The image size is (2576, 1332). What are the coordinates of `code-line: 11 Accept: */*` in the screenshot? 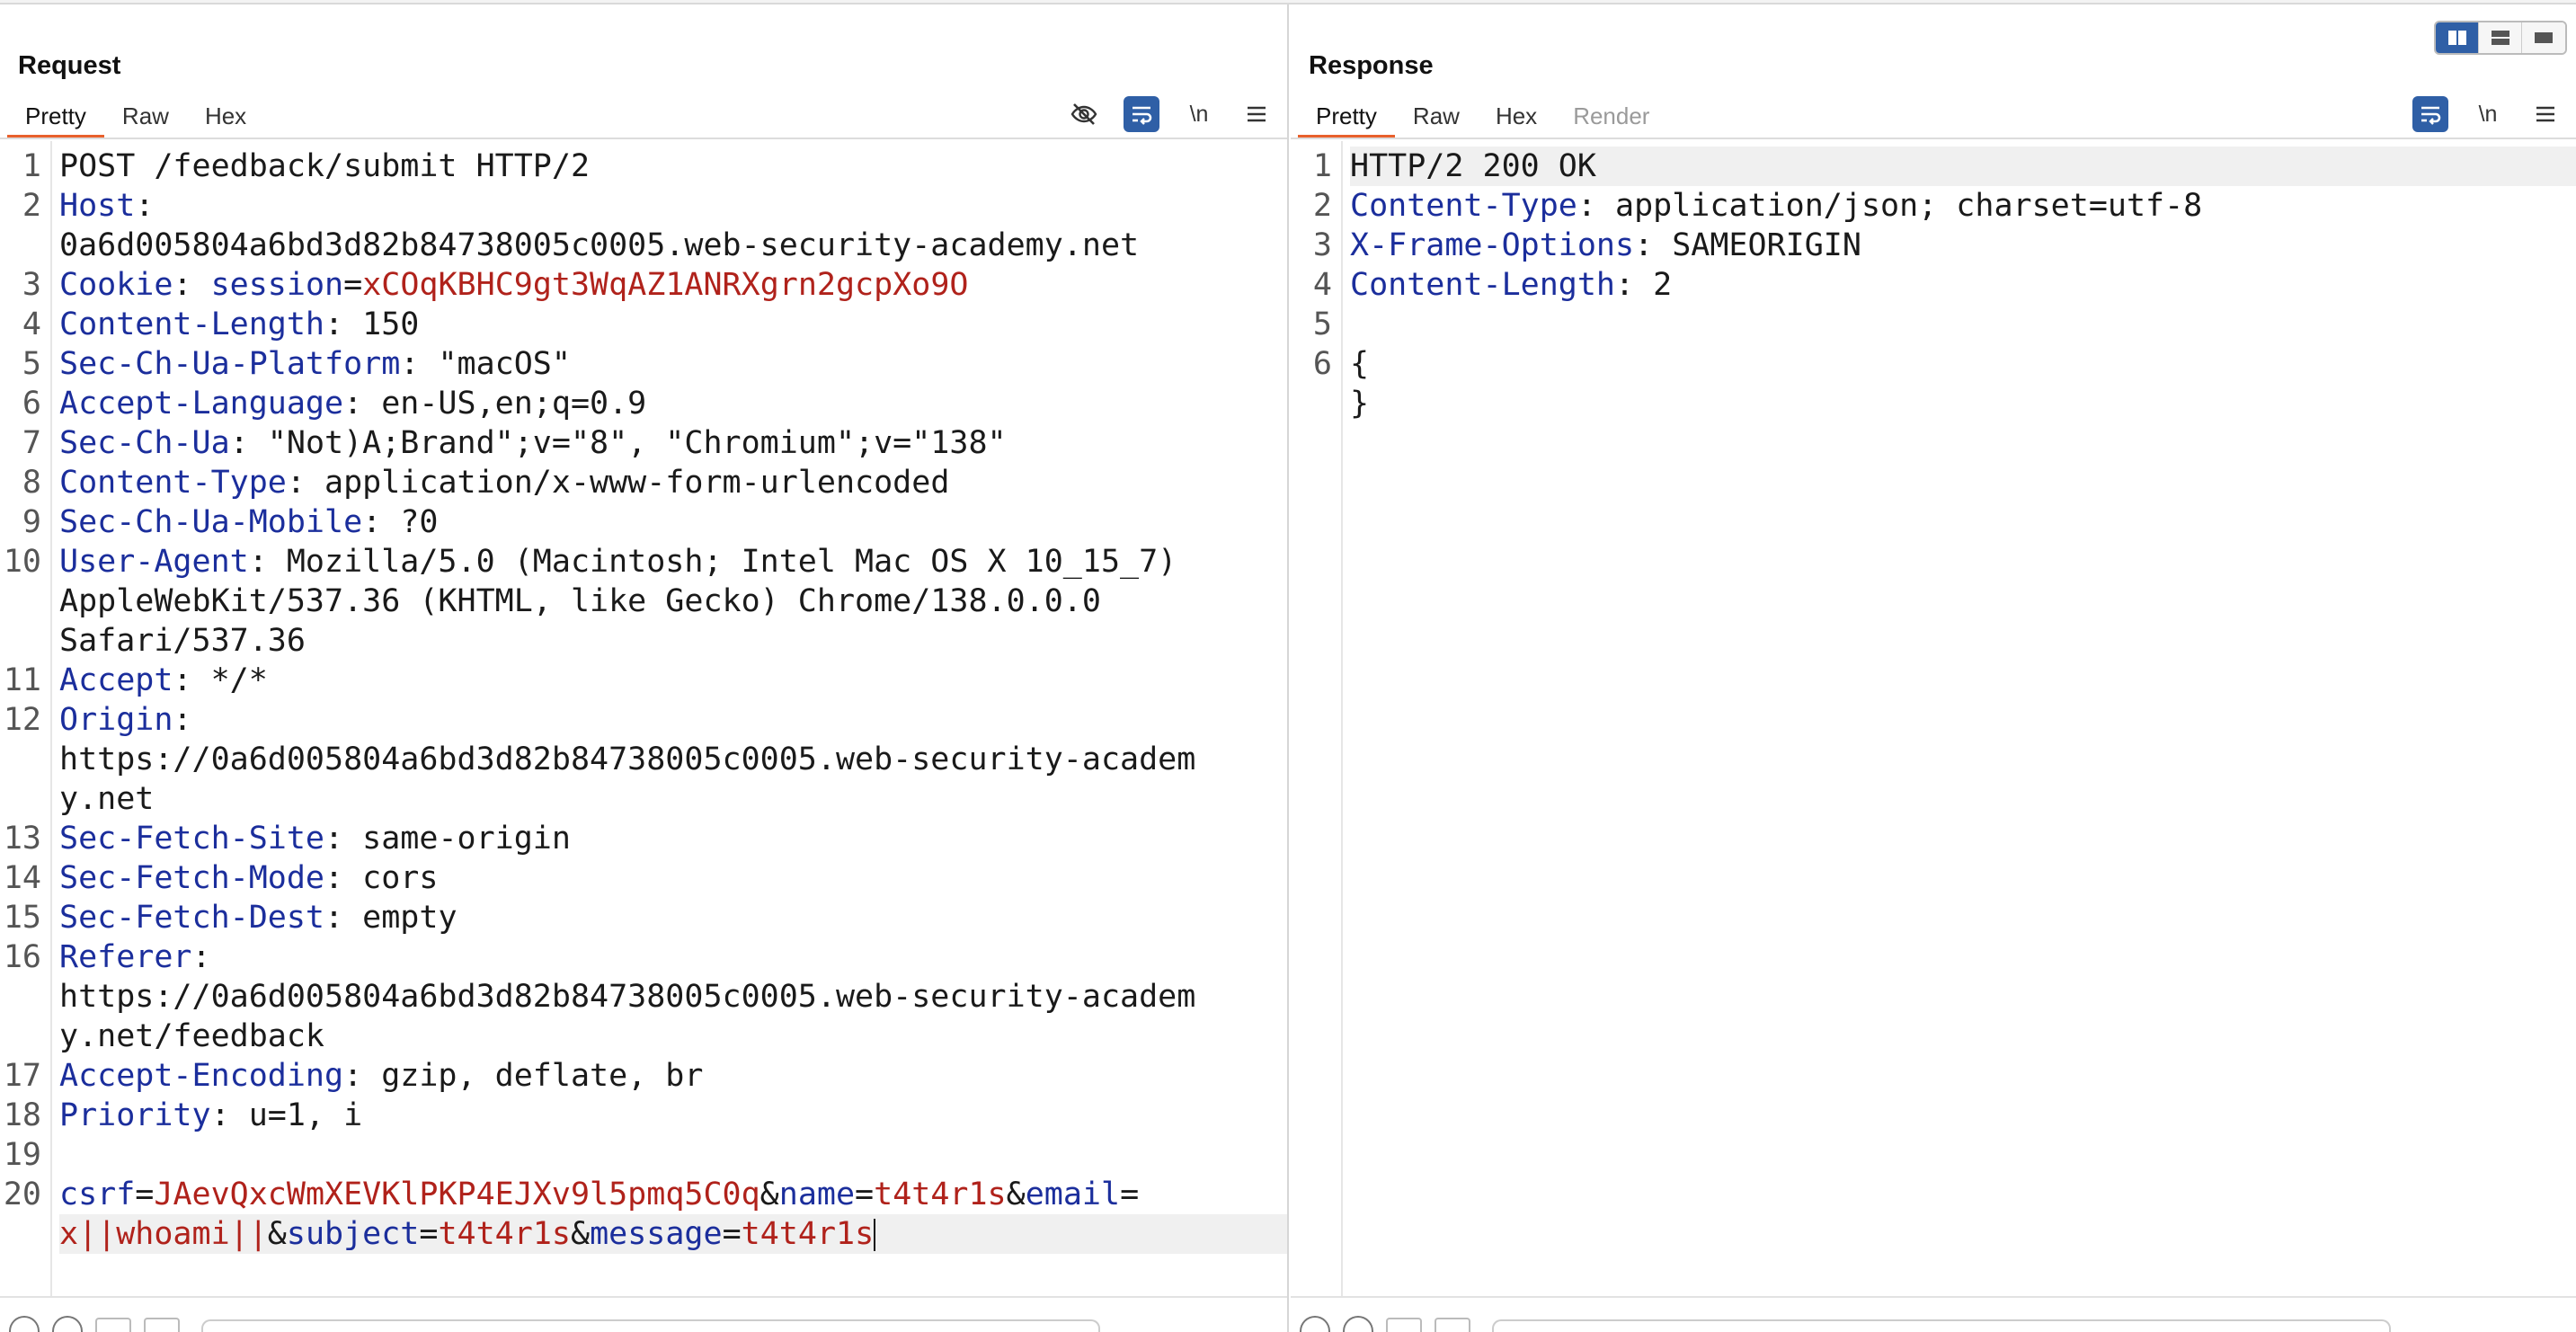 It's located at (635, 680).